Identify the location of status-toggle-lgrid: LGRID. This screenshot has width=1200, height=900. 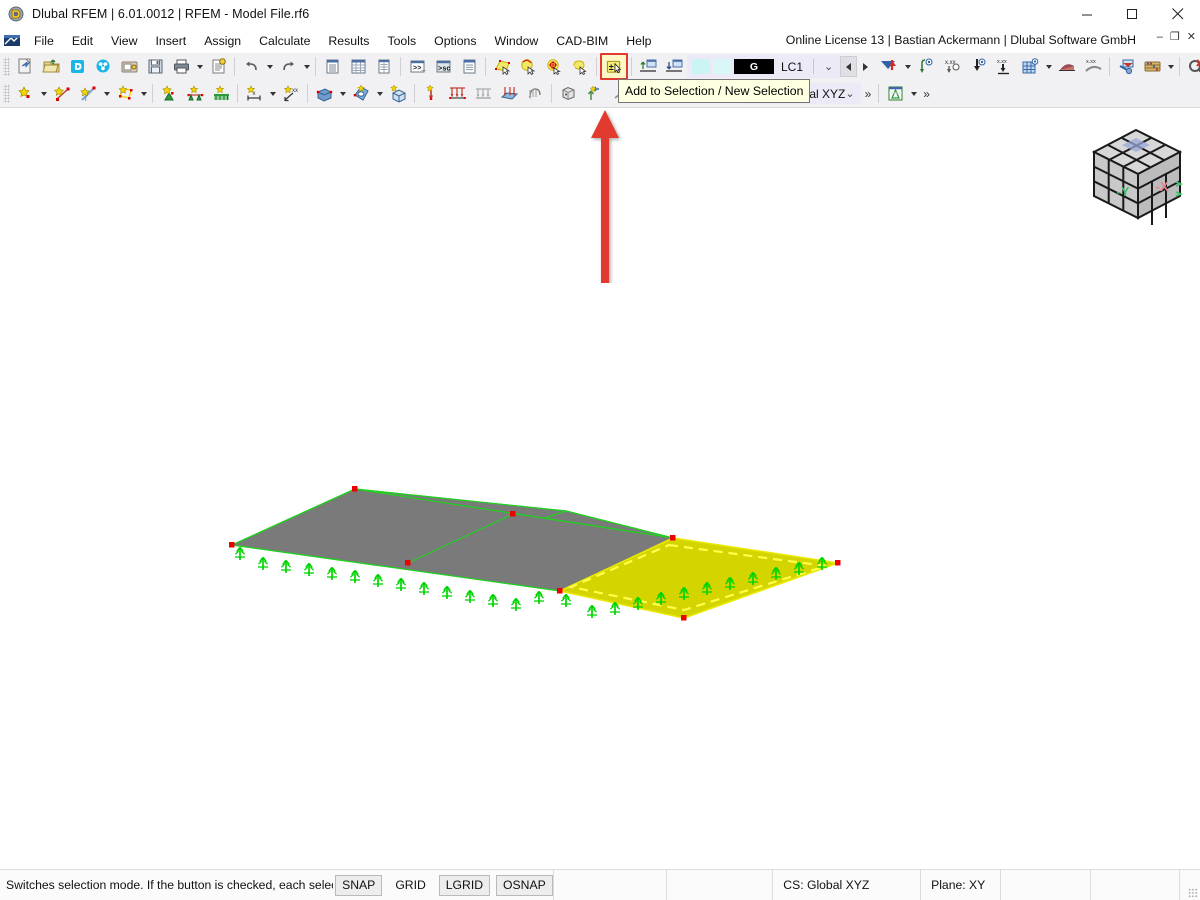
(464, 885).